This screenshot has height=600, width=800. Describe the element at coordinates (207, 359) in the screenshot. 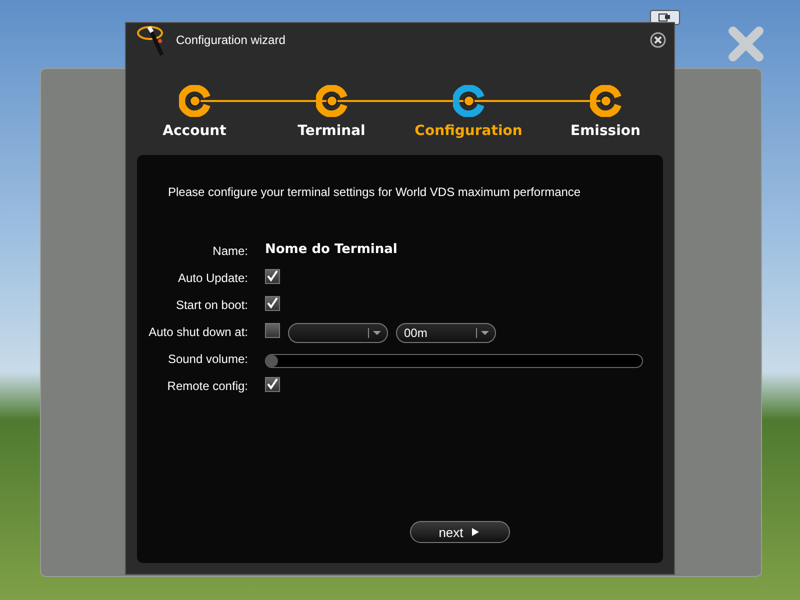

I see `field-label: Sound volume:` at that location.